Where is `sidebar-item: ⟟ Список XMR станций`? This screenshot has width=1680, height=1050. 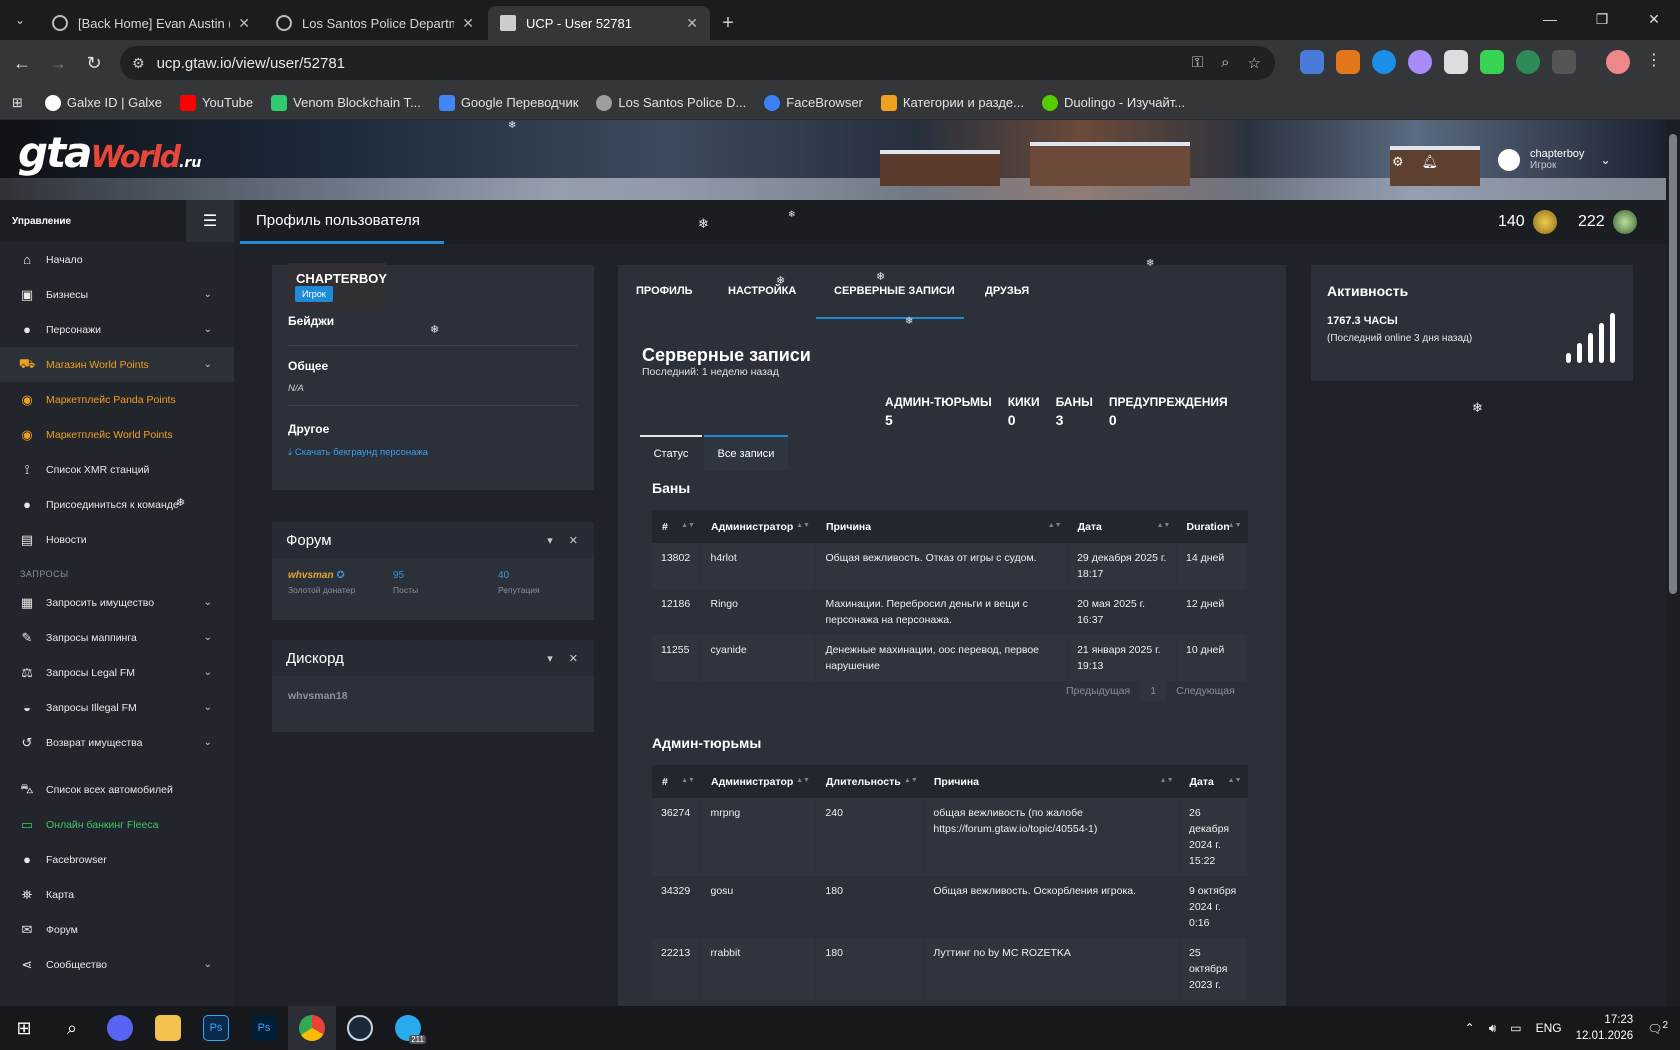
sidebar-item: ⟟ Список XMR станций is located at coordinates (117, 469).